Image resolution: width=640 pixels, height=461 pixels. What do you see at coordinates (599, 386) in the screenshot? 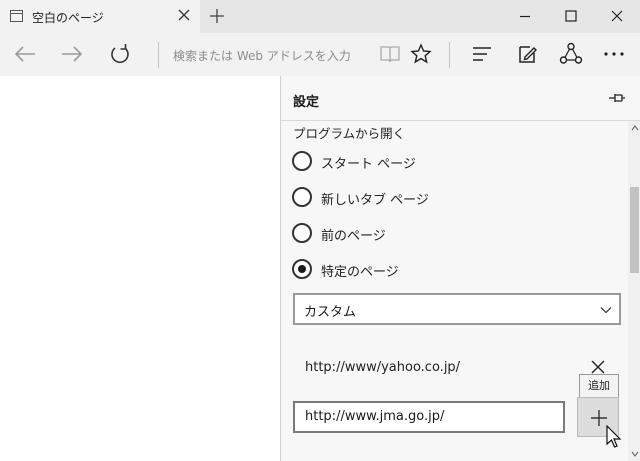
I see `add-tooltip: 追加` at bounding box center [599, 386].